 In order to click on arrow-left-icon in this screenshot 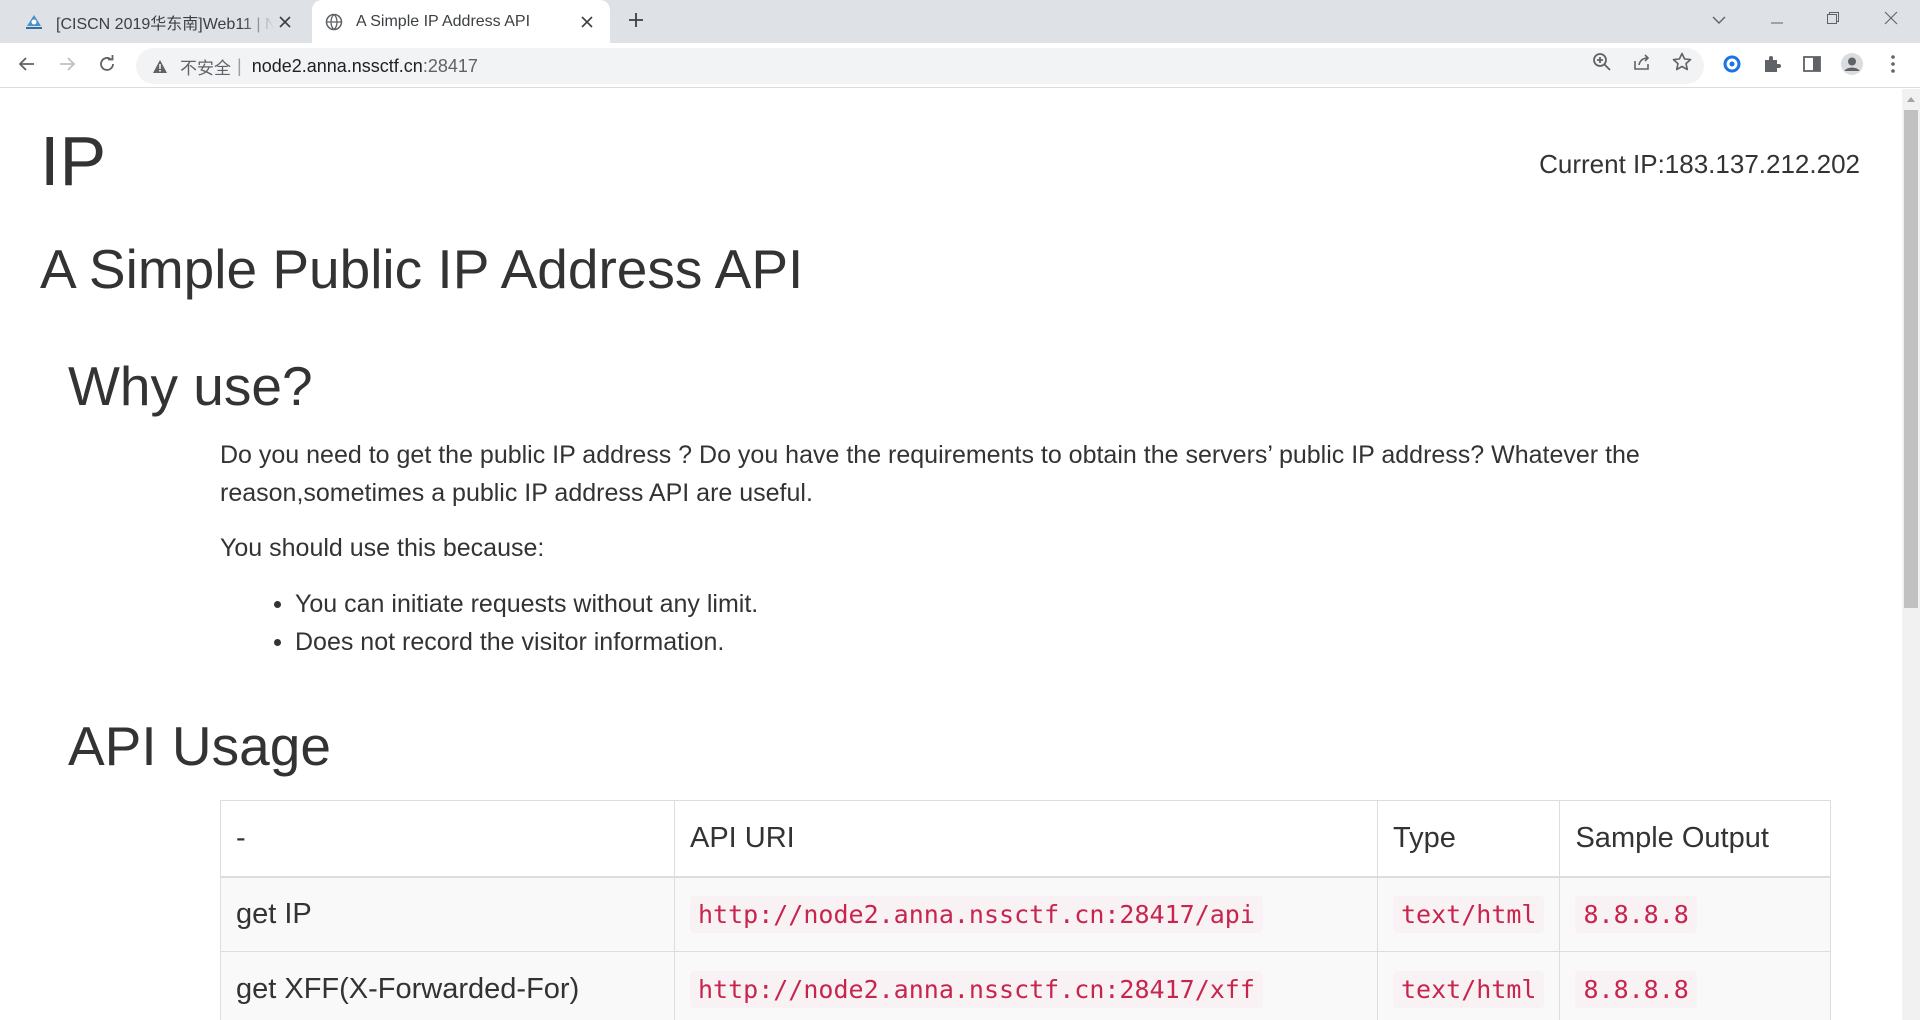, I will do `click(27, 66)`.